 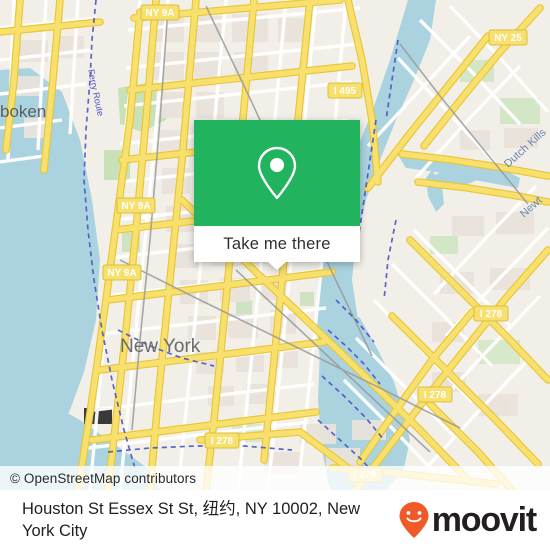 What do you see at coordinates (277, 266) in the screenshot?
I see `popup-pointer-tail` at bounding box center [277, 266].